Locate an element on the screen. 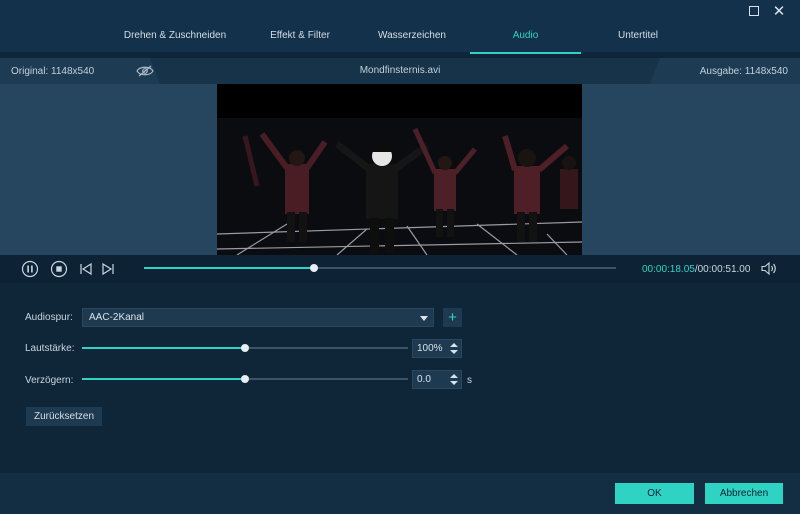 The height and width of the screenshot is (514, 800). volume-slider-handle is located at coordinates (245, 348).